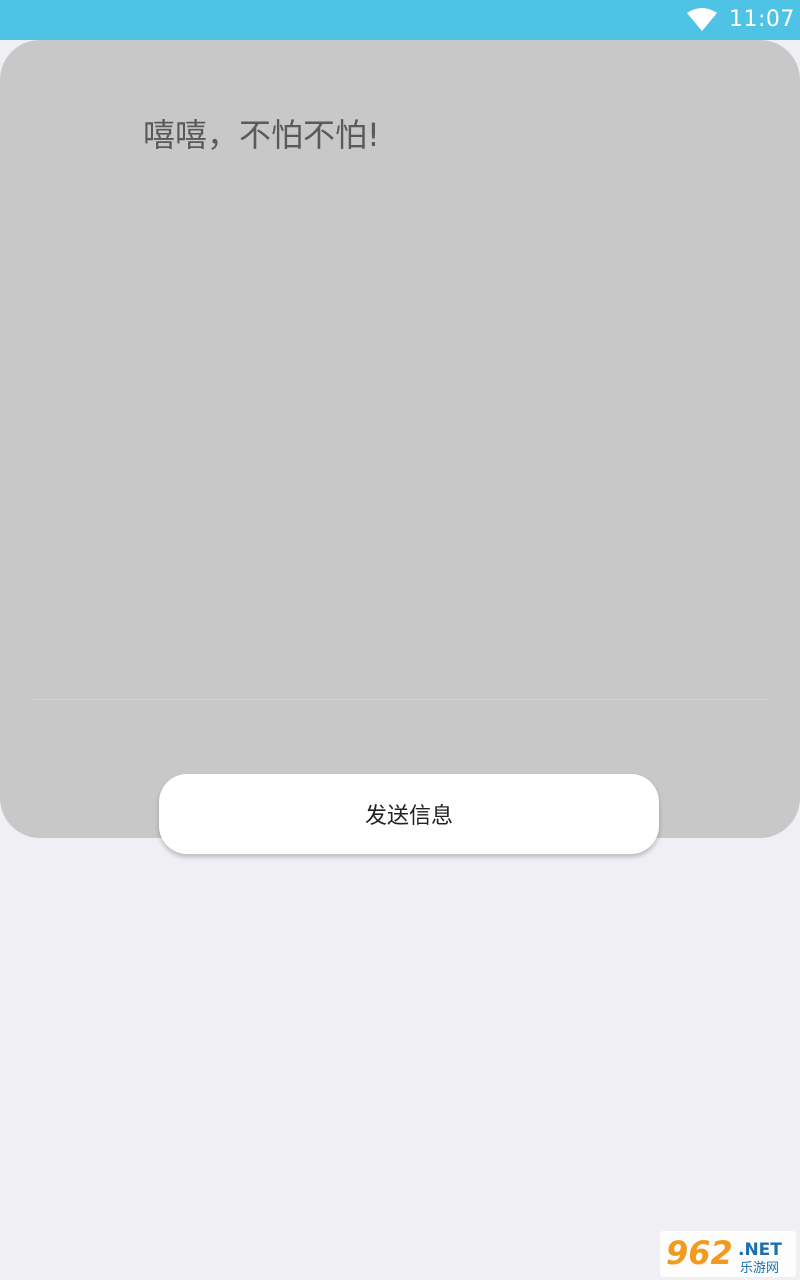  I want to click on status-time: 11:07, so click(762, 19).